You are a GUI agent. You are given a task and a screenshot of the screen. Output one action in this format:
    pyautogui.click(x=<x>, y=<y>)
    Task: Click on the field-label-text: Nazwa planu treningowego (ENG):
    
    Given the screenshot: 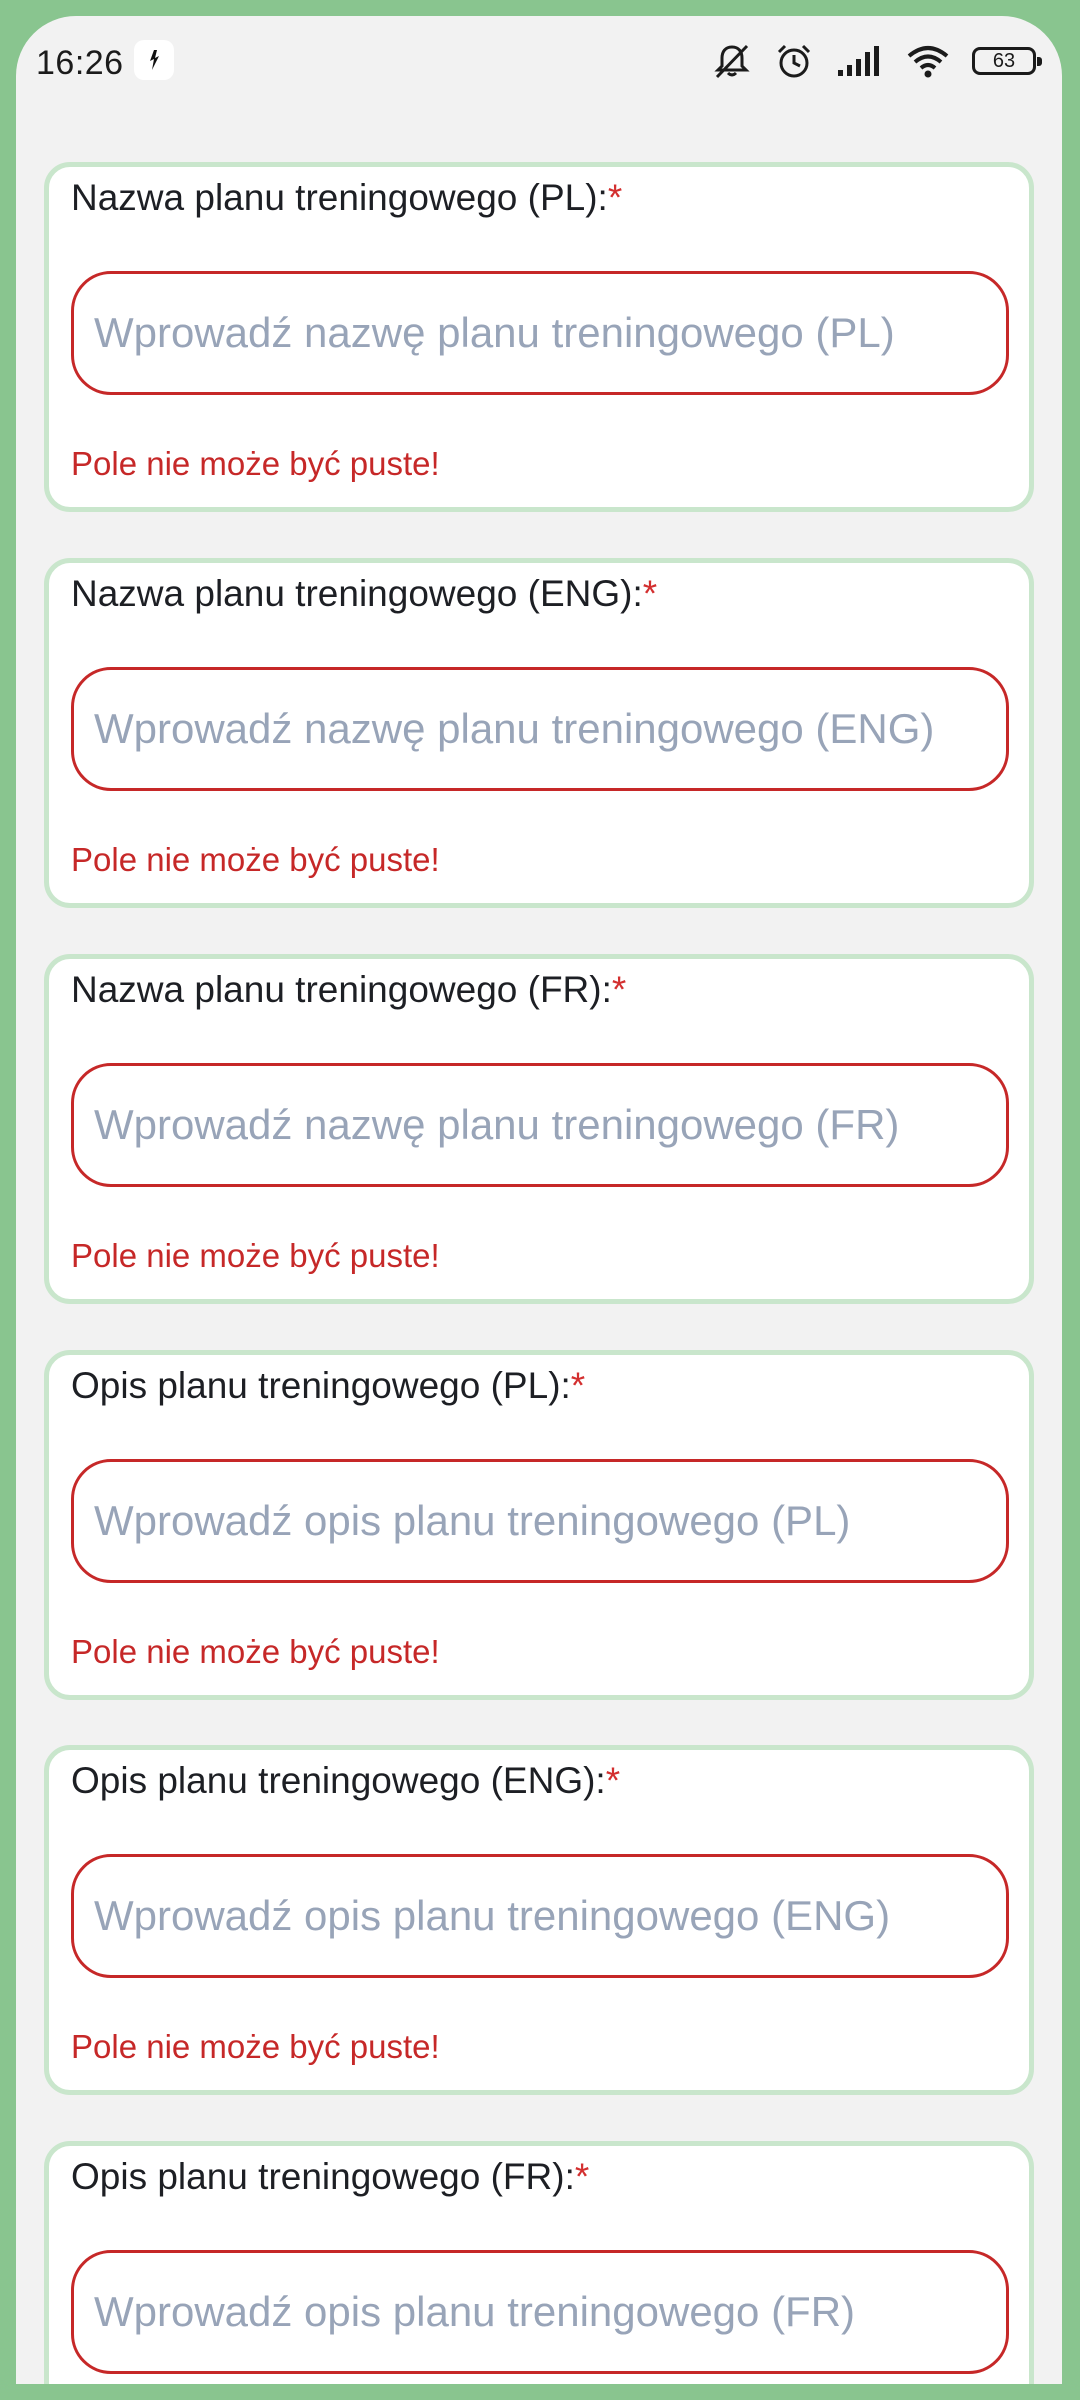 What is the action you would take?
    pyautogui.click(x=357, y=593)
    